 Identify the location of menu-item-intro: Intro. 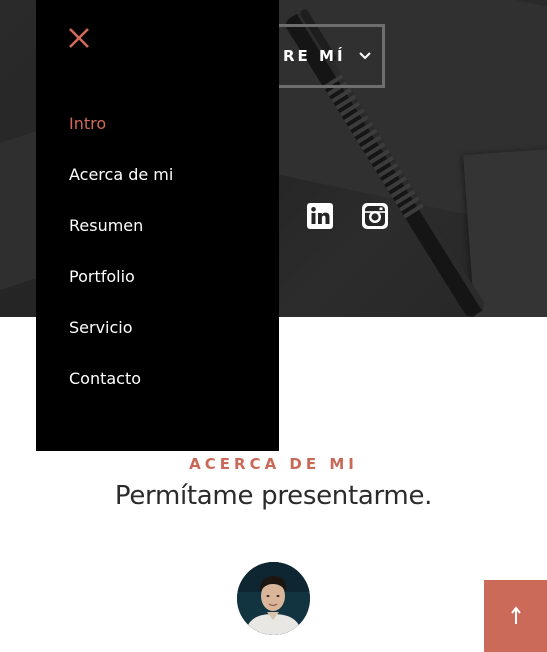
(121, 137).